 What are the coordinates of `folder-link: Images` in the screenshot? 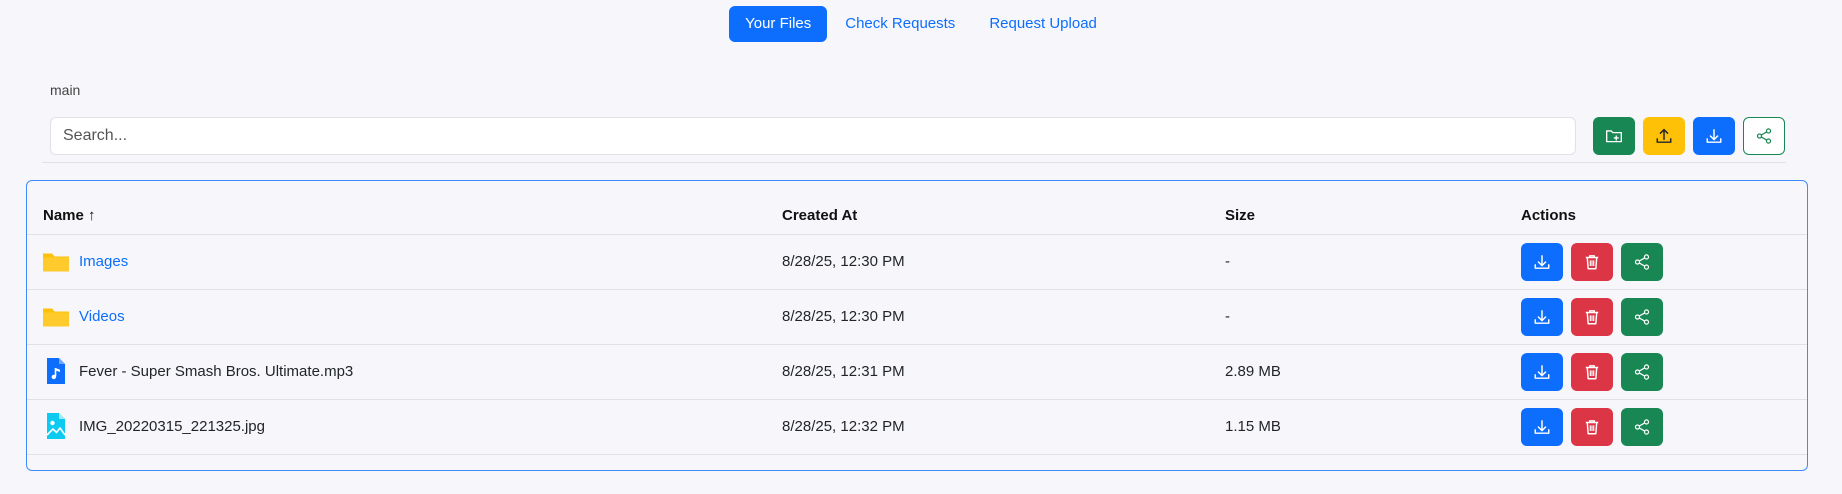 It's located at (103, 261).